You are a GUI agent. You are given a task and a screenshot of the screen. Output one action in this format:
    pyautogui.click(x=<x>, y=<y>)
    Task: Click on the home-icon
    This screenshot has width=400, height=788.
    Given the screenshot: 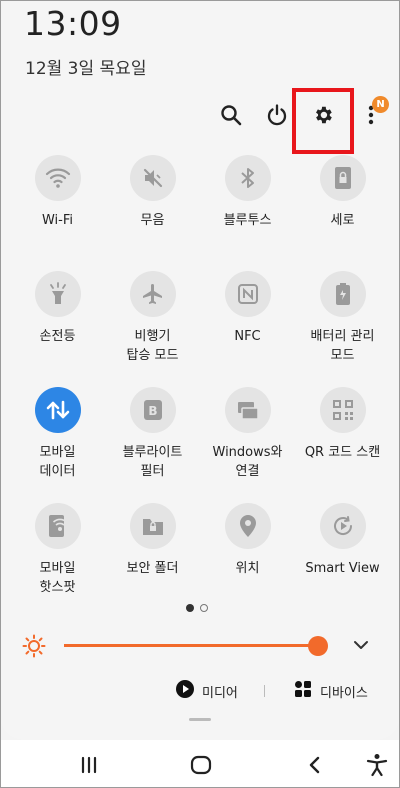 What is the action you would take?
    pyautogui.click(x=201, y=765)
    